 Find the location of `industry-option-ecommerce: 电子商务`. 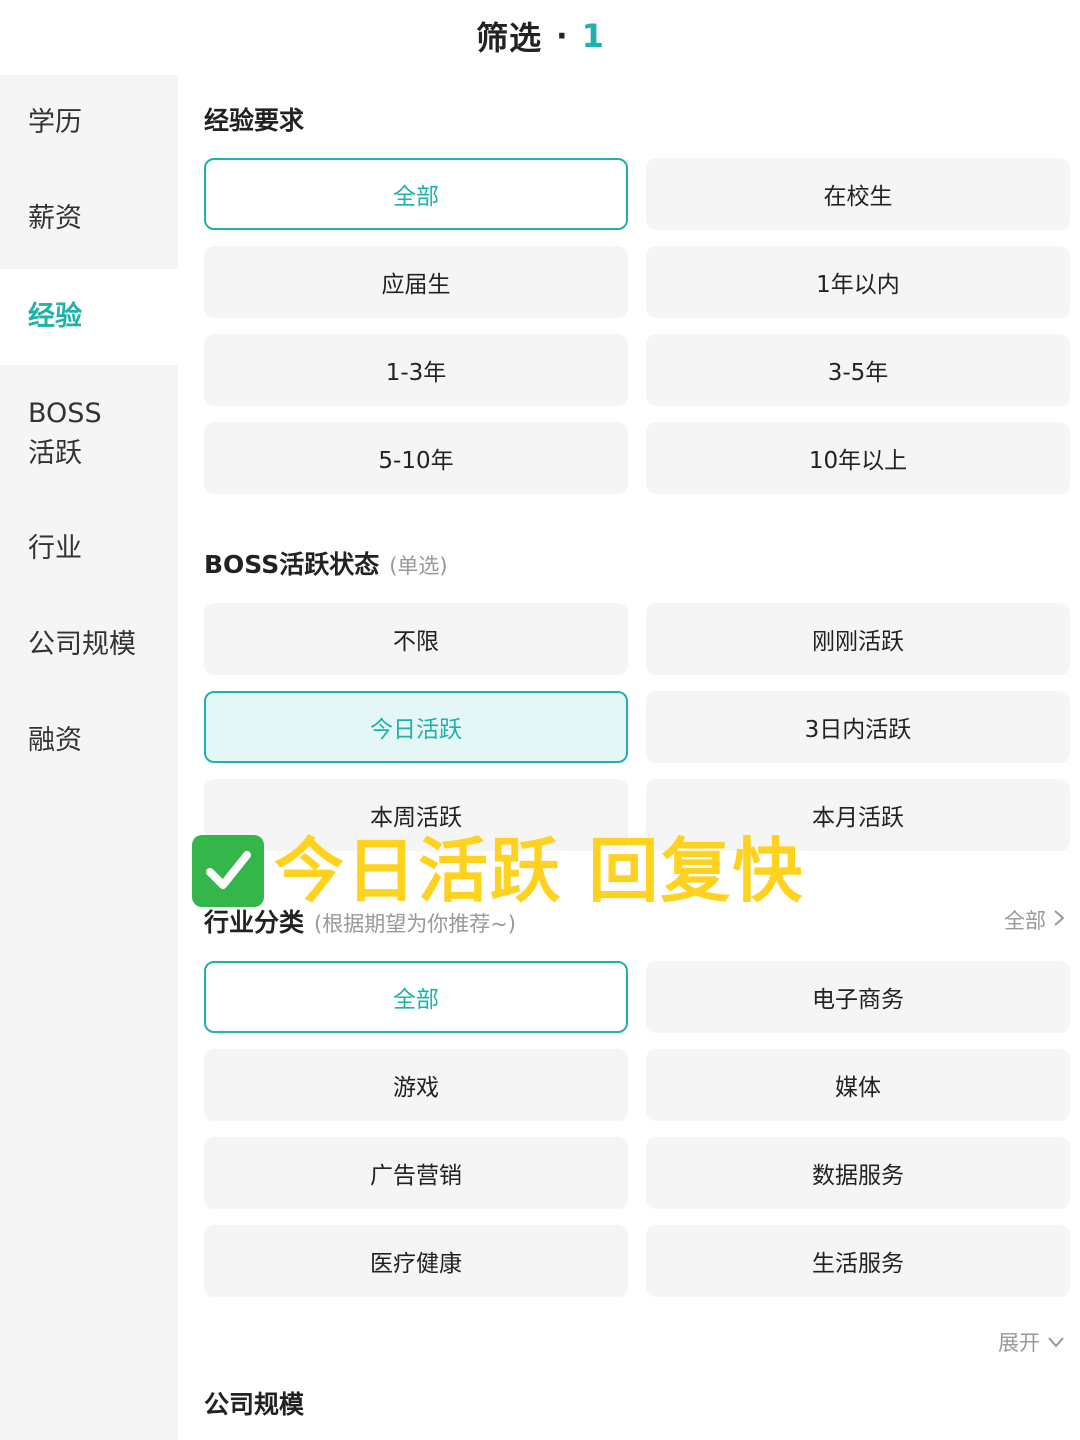

industry-option-ecommerce: 电子商务 is located at coordinates (858, 997).